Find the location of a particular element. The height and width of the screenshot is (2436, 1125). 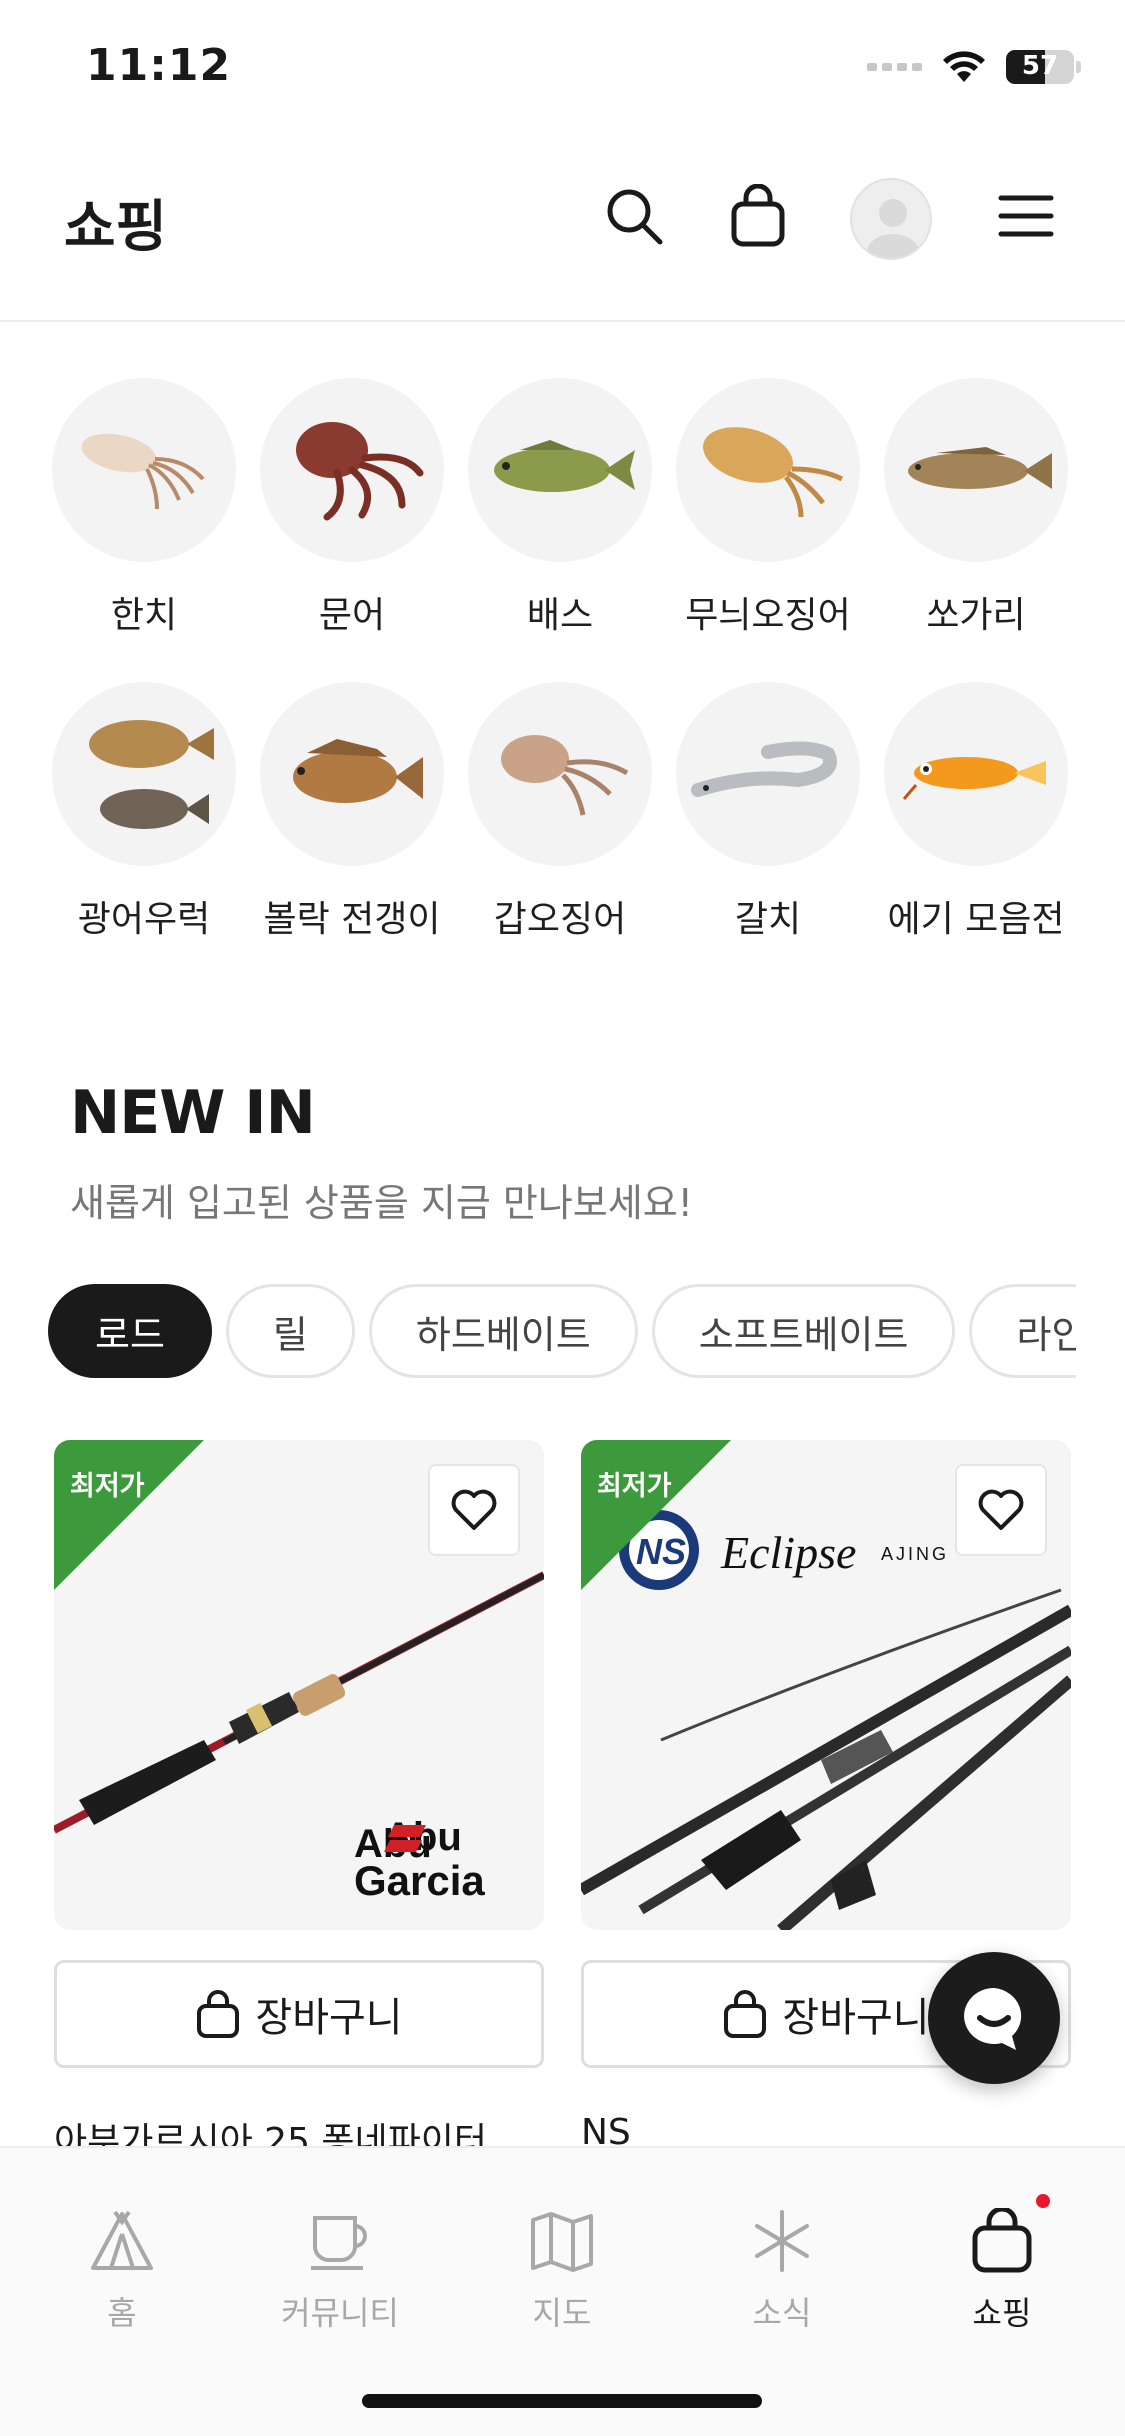

category-item: 갈치 is located at coordinates (768, 812).